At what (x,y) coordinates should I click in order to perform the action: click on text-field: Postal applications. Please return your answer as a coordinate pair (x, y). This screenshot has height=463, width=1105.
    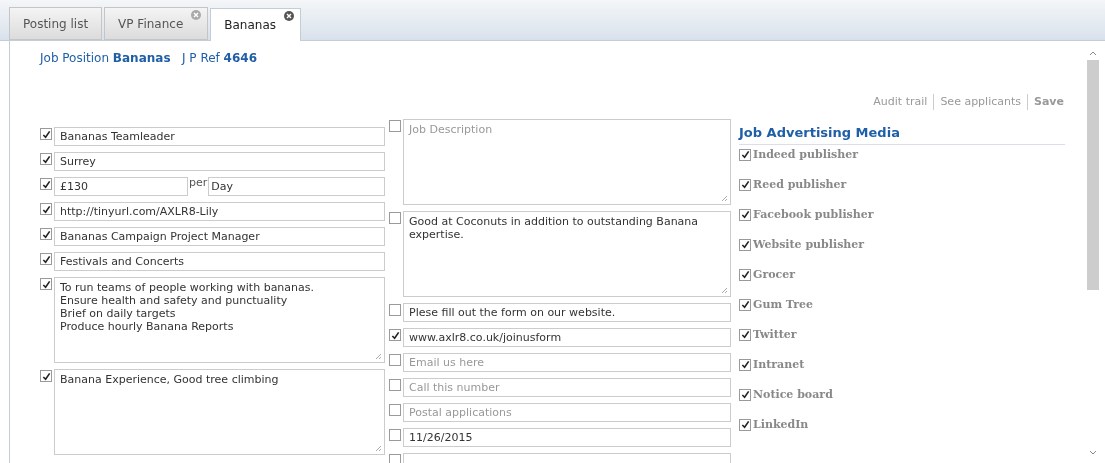
    Looking at the image, I should click on (567, 412).